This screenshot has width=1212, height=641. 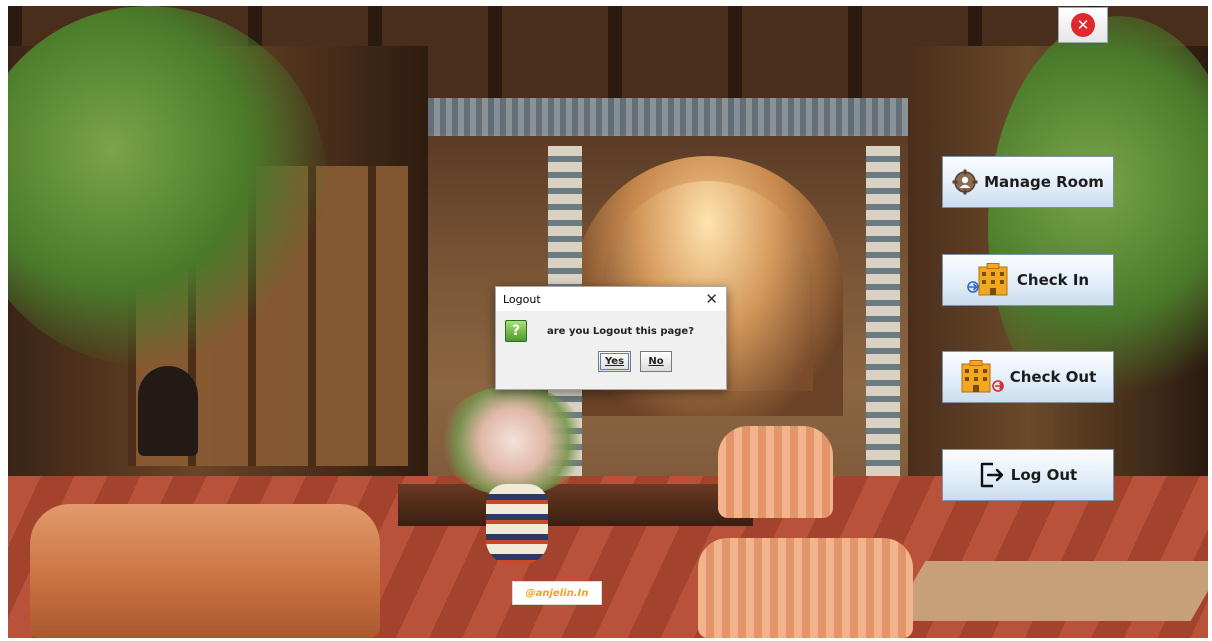 What do you see at coordinates (656, 361) in the screenshot?
I see `no-button: No` at bounding box center [656, 361].